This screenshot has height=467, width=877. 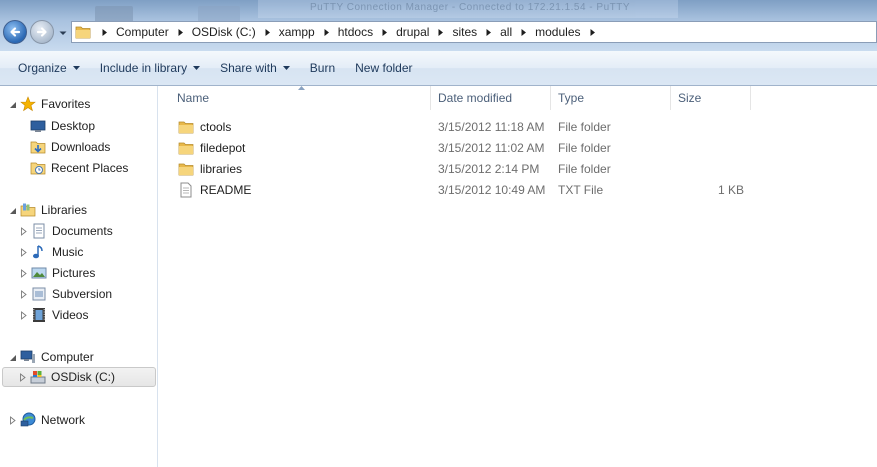 I want to click on pictures-icon, so click(x=39, y=273).